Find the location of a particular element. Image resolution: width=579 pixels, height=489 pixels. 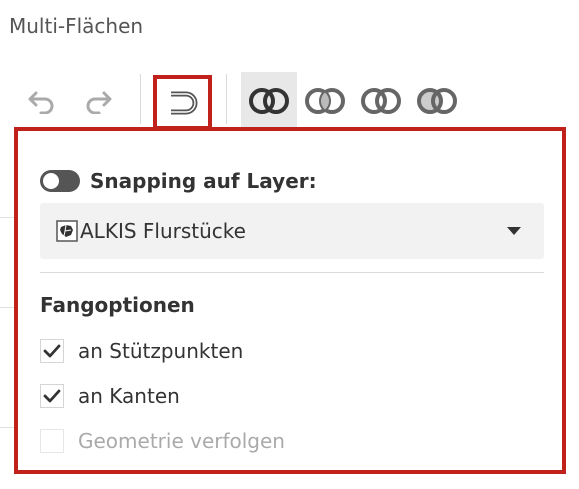

difference-button is located at coordinates (381, 101).